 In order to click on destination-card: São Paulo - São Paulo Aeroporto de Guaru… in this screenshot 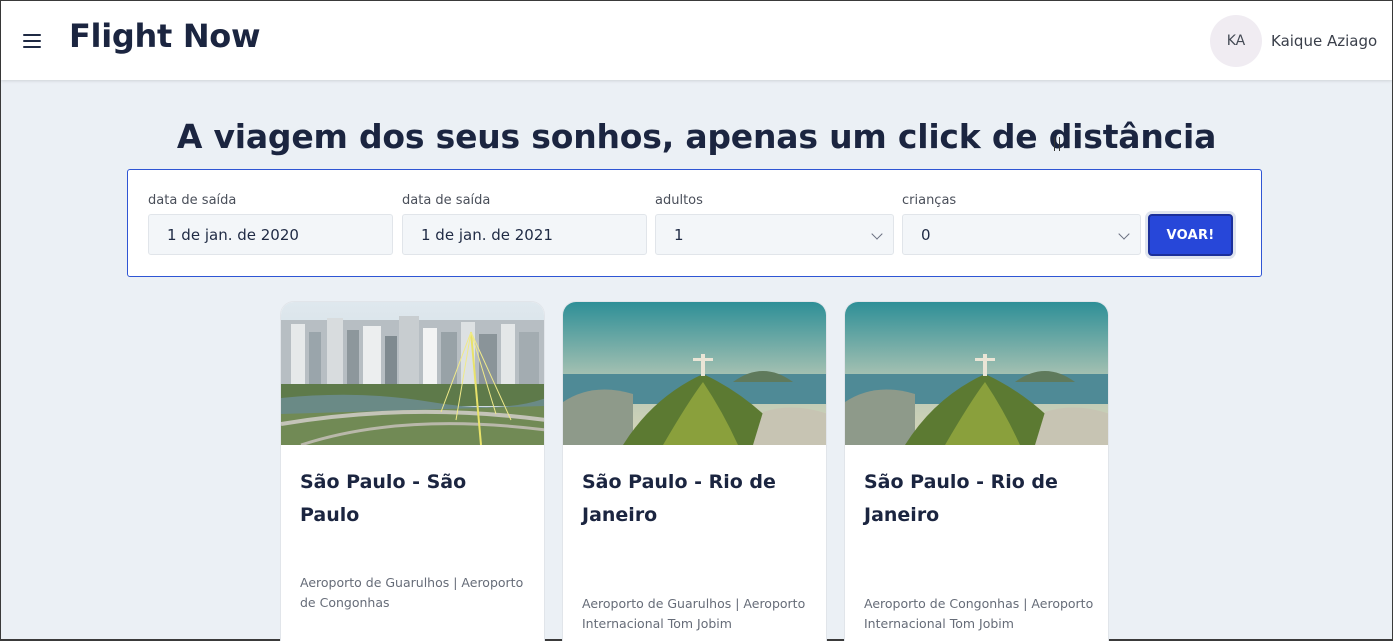, I will do `click(412, 471)`.